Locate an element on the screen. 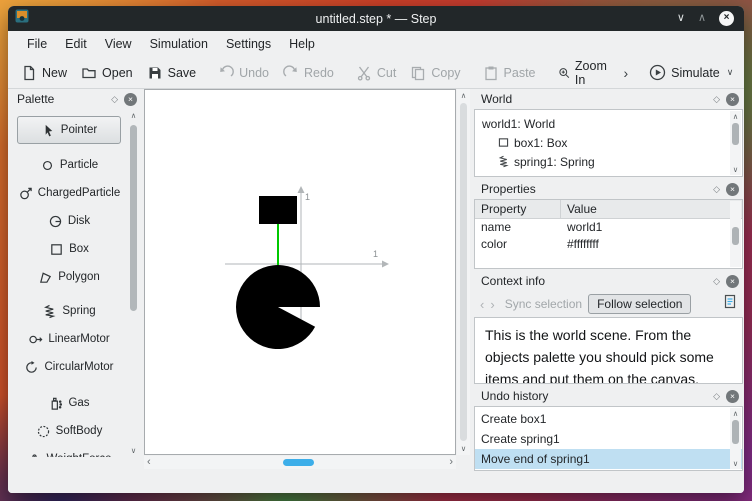  column-header-value: Value is located at coordinates (651, 209).